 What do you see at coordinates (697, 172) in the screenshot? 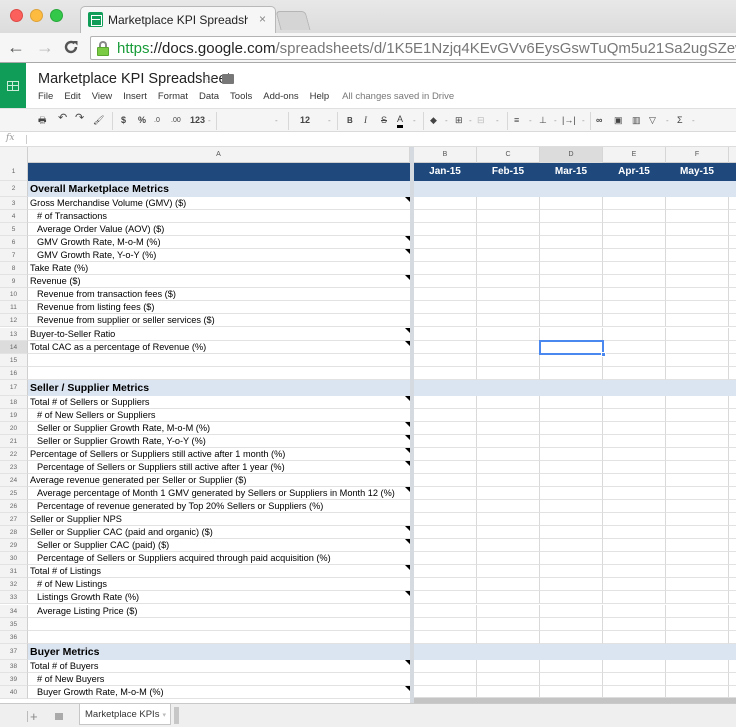
I see `month-header-cell: May-15` at bounding box center [697, 172].